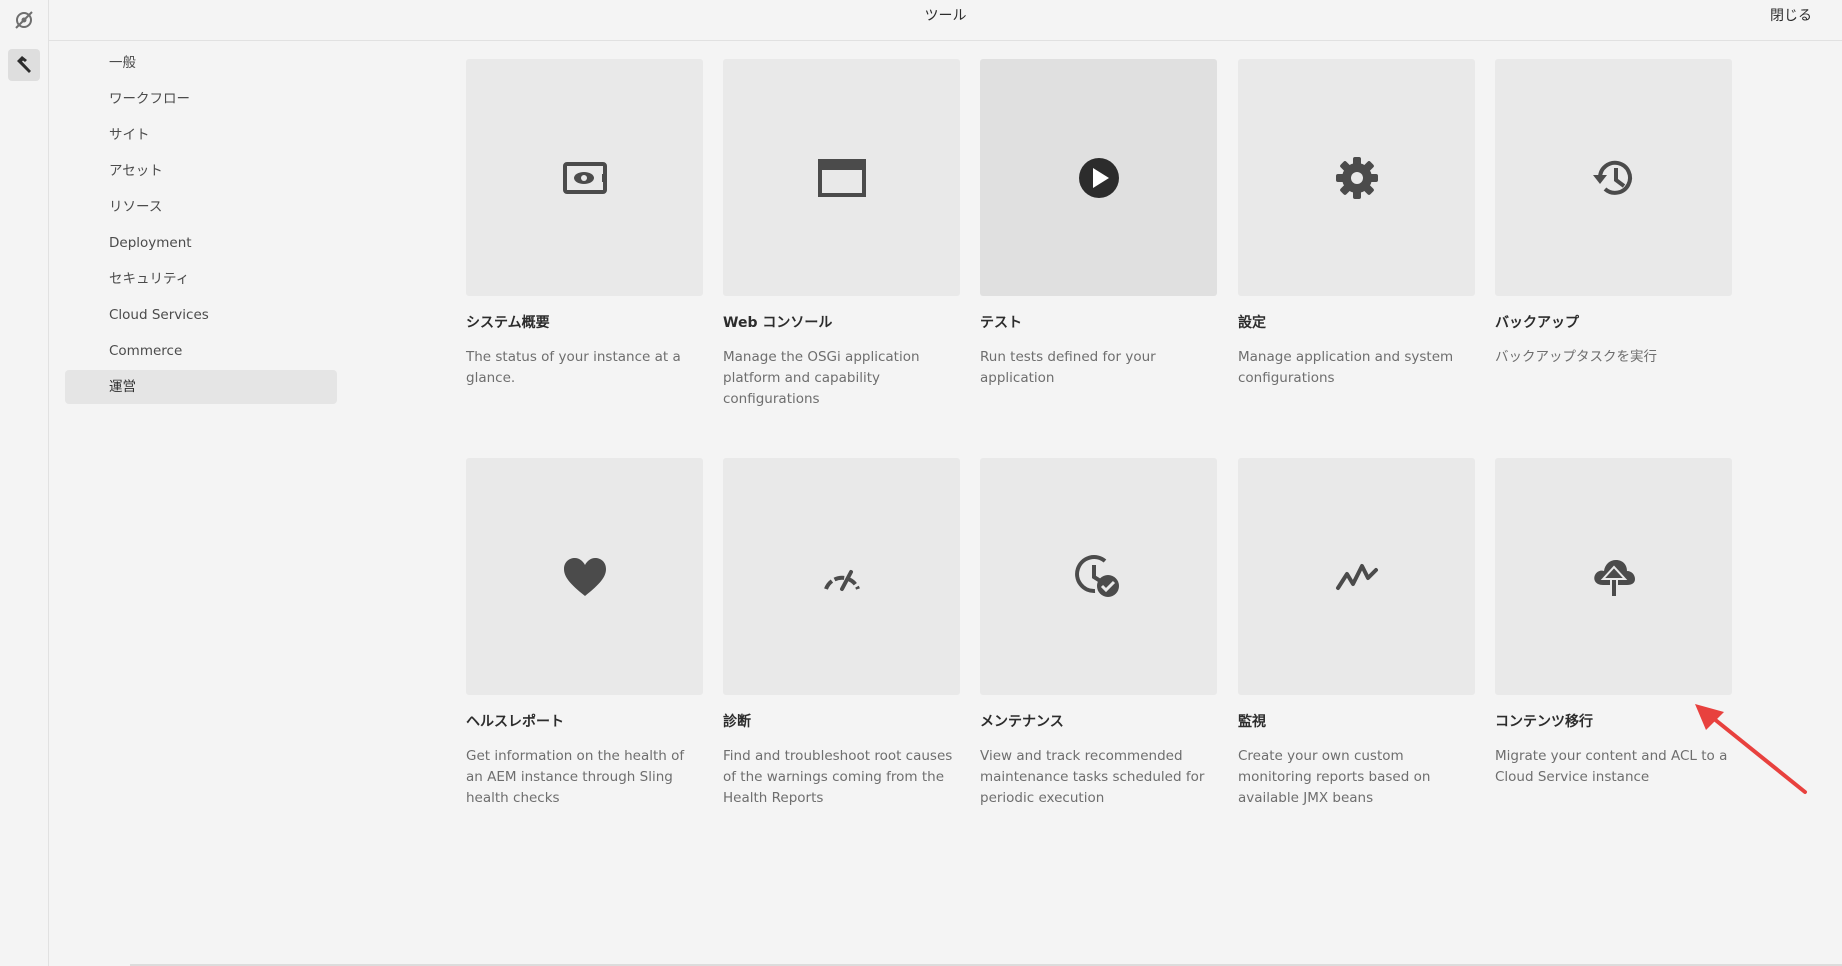  What do you see at coordinates (201, 207) in the screenshot?
I see `nav-item: リソース` at bounding box center [201, 207].